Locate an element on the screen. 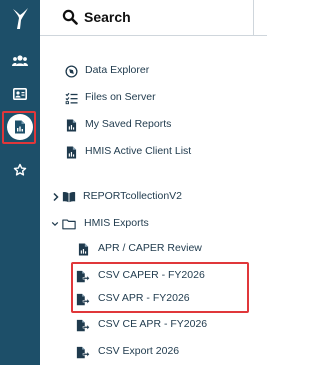 Image resolution: width=320 pixels, height=365 pixels. export-item-csv-export-2026: CSV Export 2026 is located at coordinates (153, 352).